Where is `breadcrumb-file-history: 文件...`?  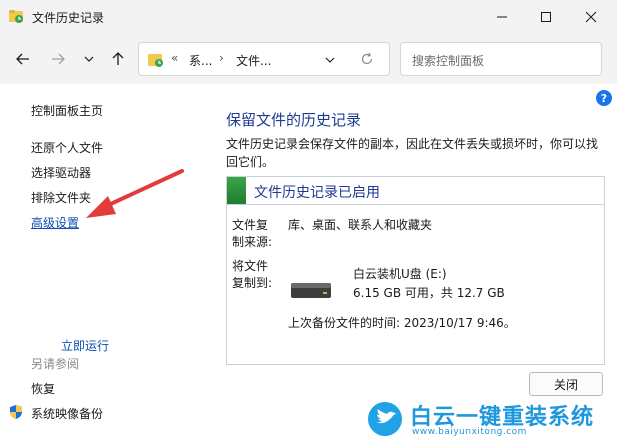 breadcrumb-file-history: 文件... is located at coordinates (253, 60).